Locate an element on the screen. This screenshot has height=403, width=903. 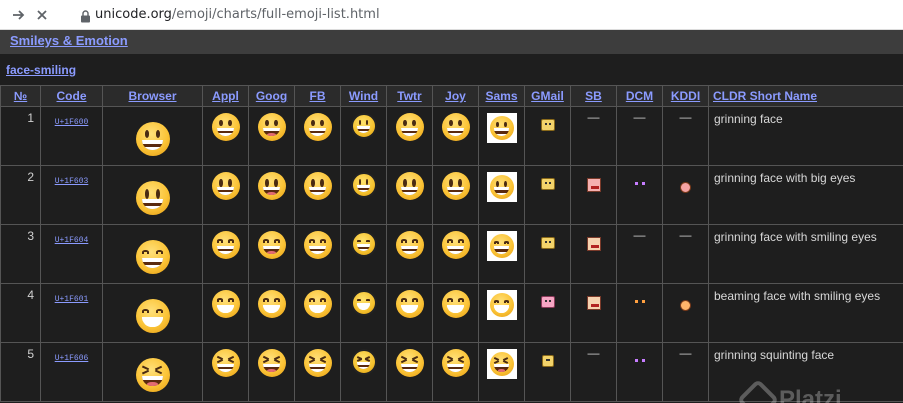
code-link: U+1F600 is located at coordinates (72, 122).